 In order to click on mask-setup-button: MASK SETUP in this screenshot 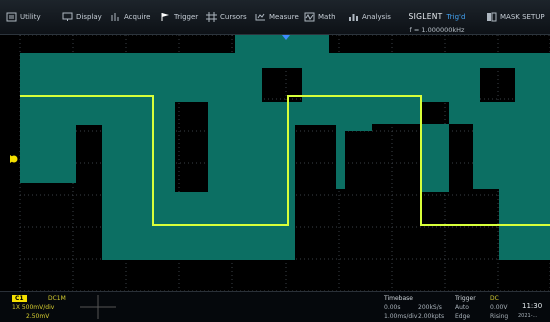, I will do `click(515, 17)`.